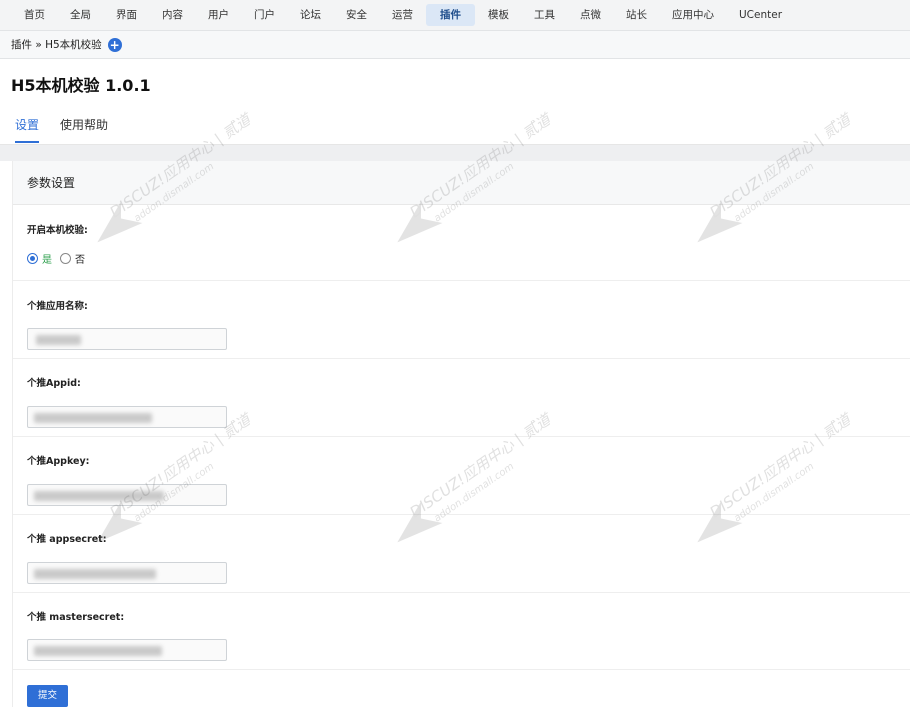 This screenshot has height=707, width=910. I want to click on radio-yes-label: 是, so click(47, 258).